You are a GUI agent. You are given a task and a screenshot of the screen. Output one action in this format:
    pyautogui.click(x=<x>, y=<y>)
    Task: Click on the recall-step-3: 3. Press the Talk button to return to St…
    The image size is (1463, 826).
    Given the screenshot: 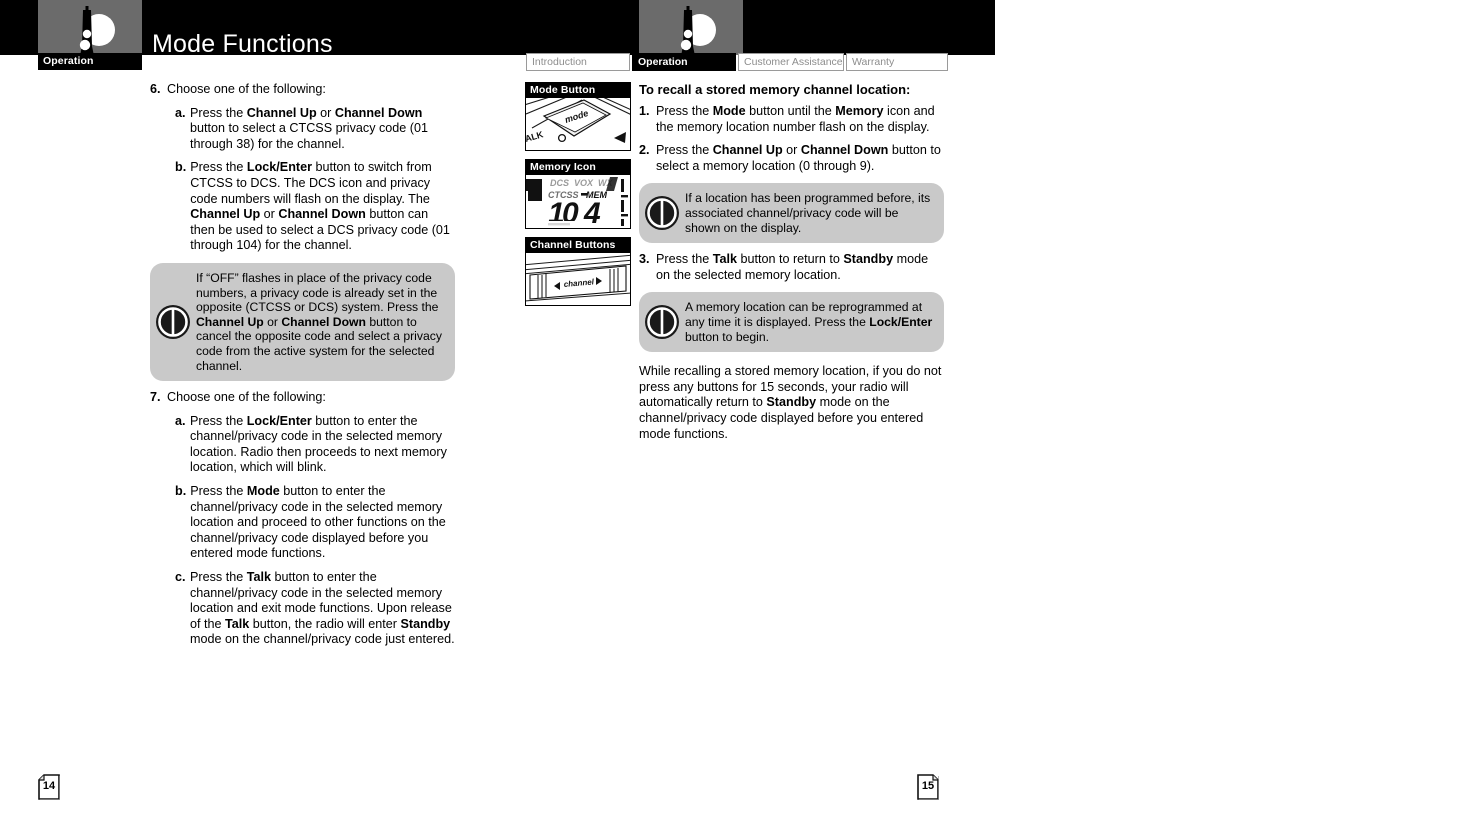 What is the action you would take?
    pyautogui.click(x=791, y=267)
    